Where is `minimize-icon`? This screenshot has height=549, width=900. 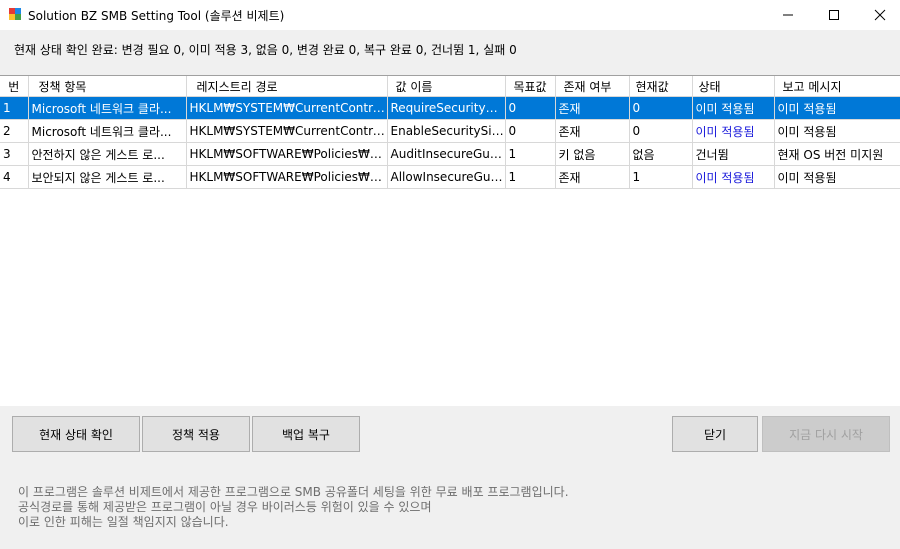
minimize-icon is located at coordinates (788, 15).